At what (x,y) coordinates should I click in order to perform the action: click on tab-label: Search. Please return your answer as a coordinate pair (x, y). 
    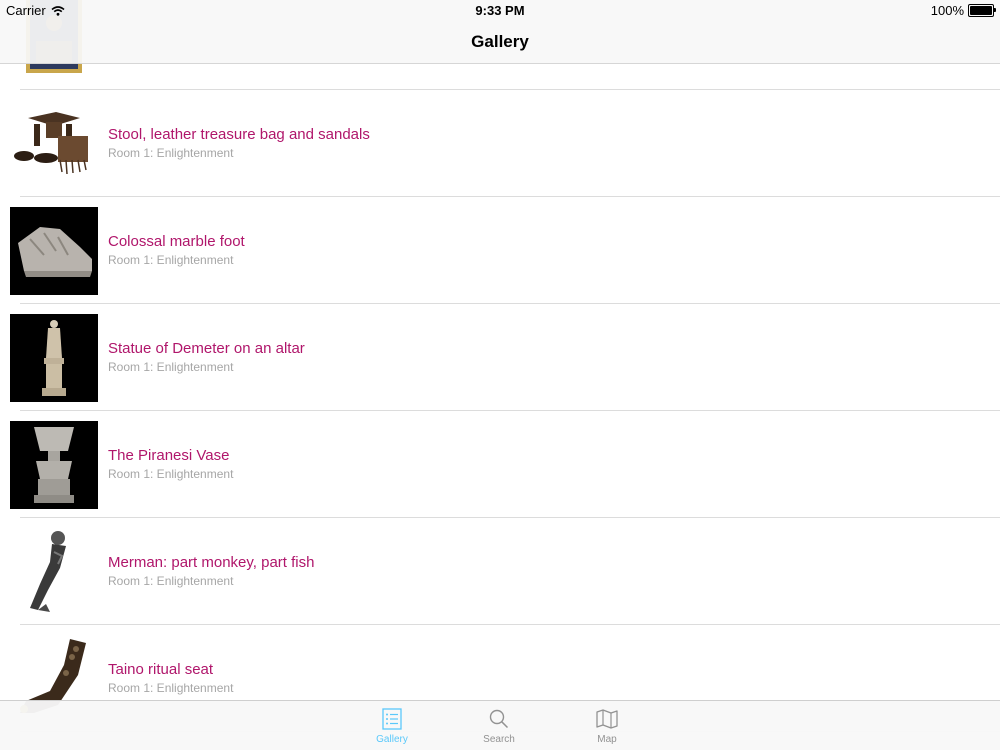
    Looking at the image, I should click on (499, 739).